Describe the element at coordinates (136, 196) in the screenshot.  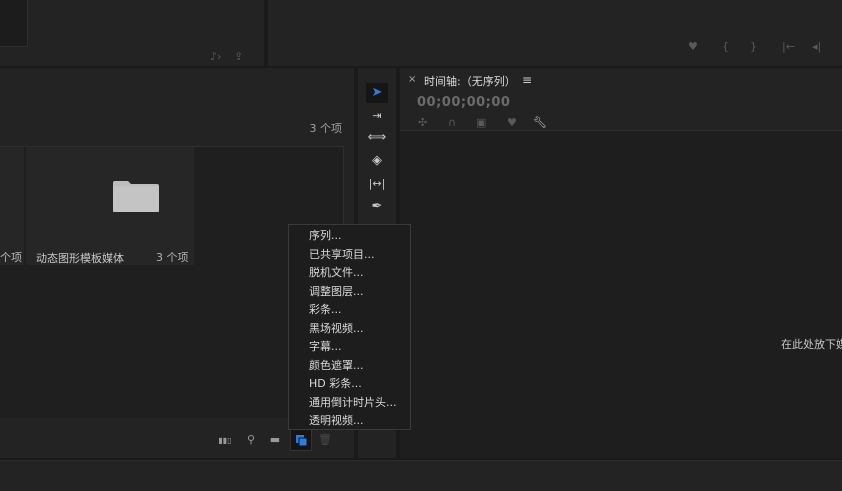
I see `folder-icon` at that location.